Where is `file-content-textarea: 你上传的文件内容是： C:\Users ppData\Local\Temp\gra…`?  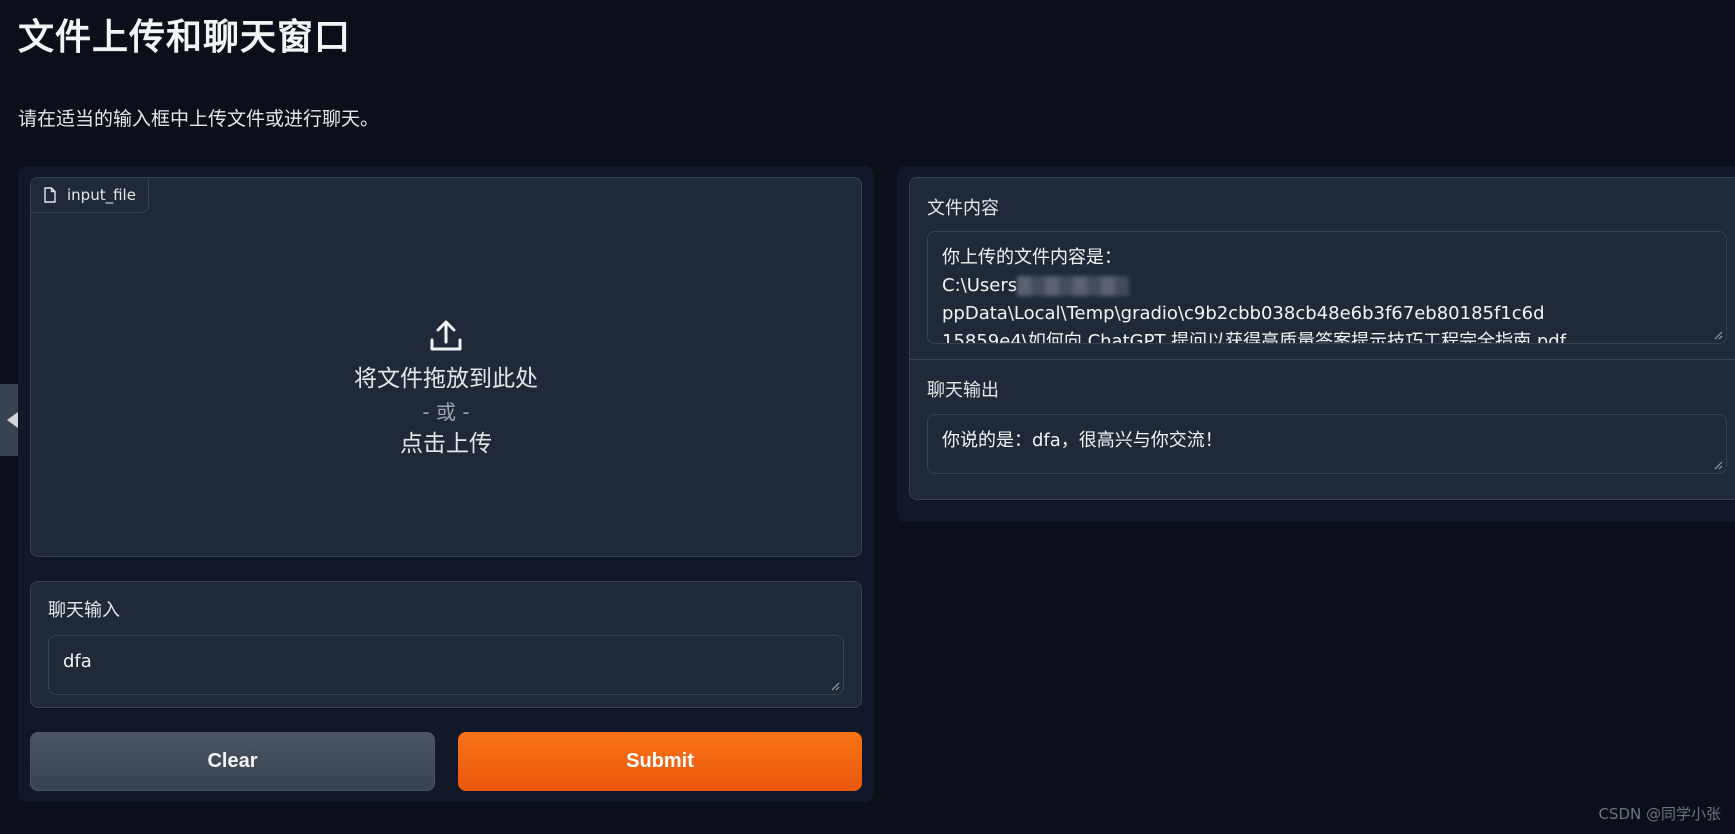
file-content-textarea: 你上传的文件内容是： C:\Users ppData\Local\Temp\gra… is located at coordinates (1327, 287).